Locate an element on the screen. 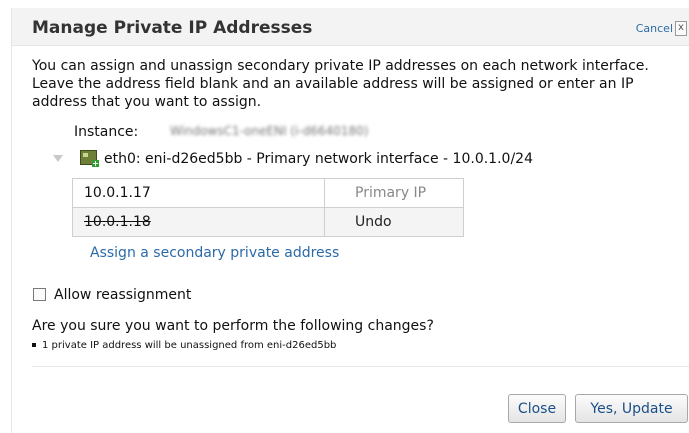  collapse-arrow-icon is located at coordinates (58, 158).